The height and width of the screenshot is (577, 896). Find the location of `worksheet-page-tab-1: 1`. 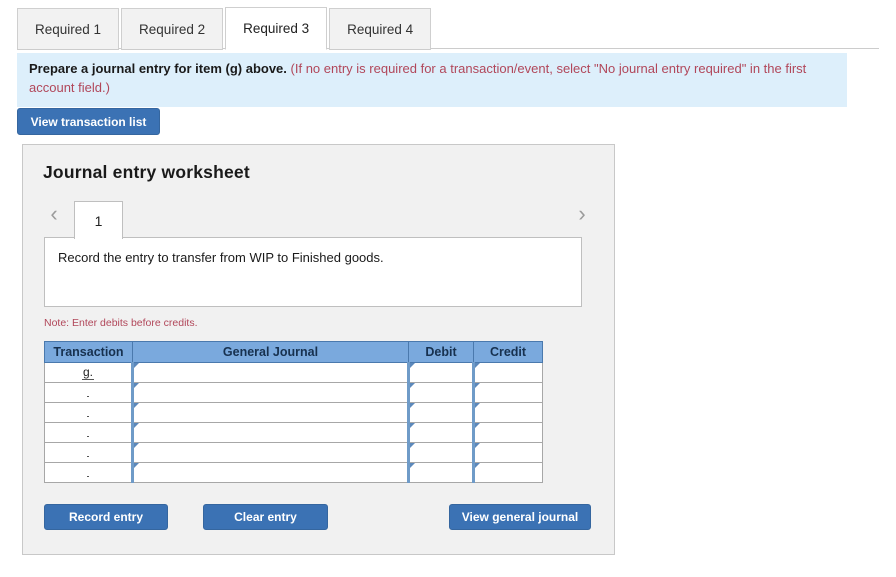

worksheet-page-tab-1: 1 is located at coordinates (98, 220).